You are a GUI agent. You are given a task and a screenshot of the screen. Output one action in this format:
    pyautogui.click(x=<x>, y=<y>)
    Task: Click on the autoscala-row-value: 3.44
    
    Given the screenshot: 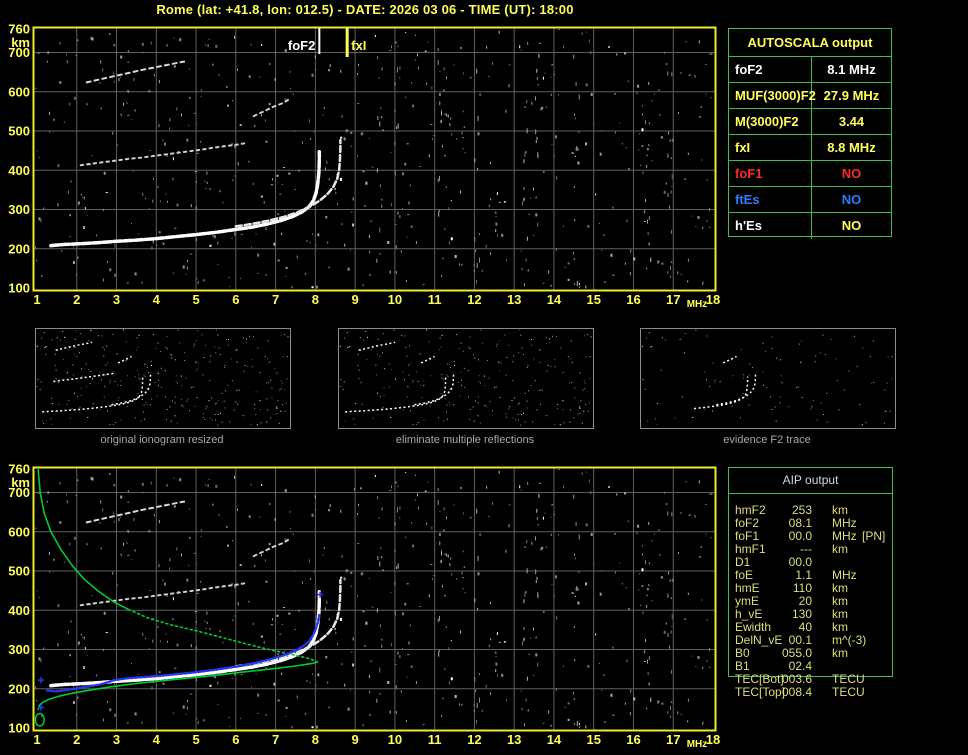 What is the action you would take?
    pyautogui.click(x=851, y=121)
    